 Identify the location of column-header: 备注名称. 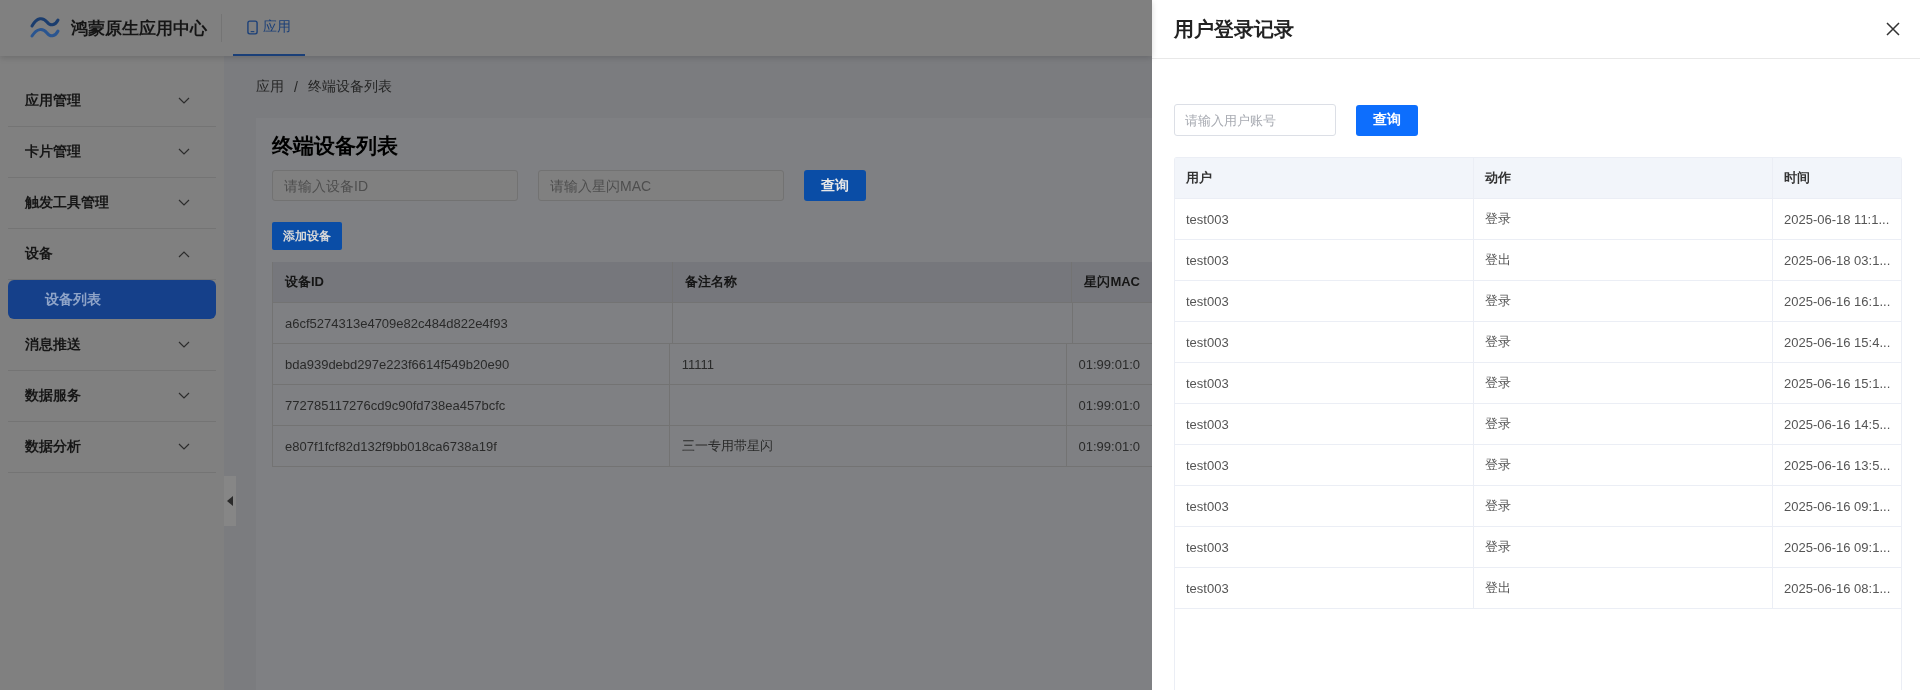
(872, 282).